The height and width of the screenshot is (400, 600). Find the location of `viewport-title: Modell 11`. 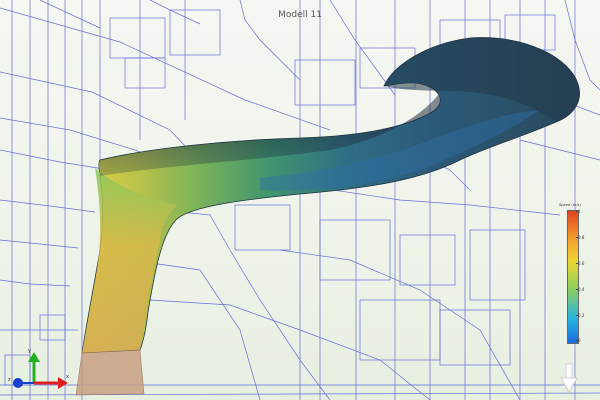

viewport-title: Modell 11 is located at coordinates (300, 15).